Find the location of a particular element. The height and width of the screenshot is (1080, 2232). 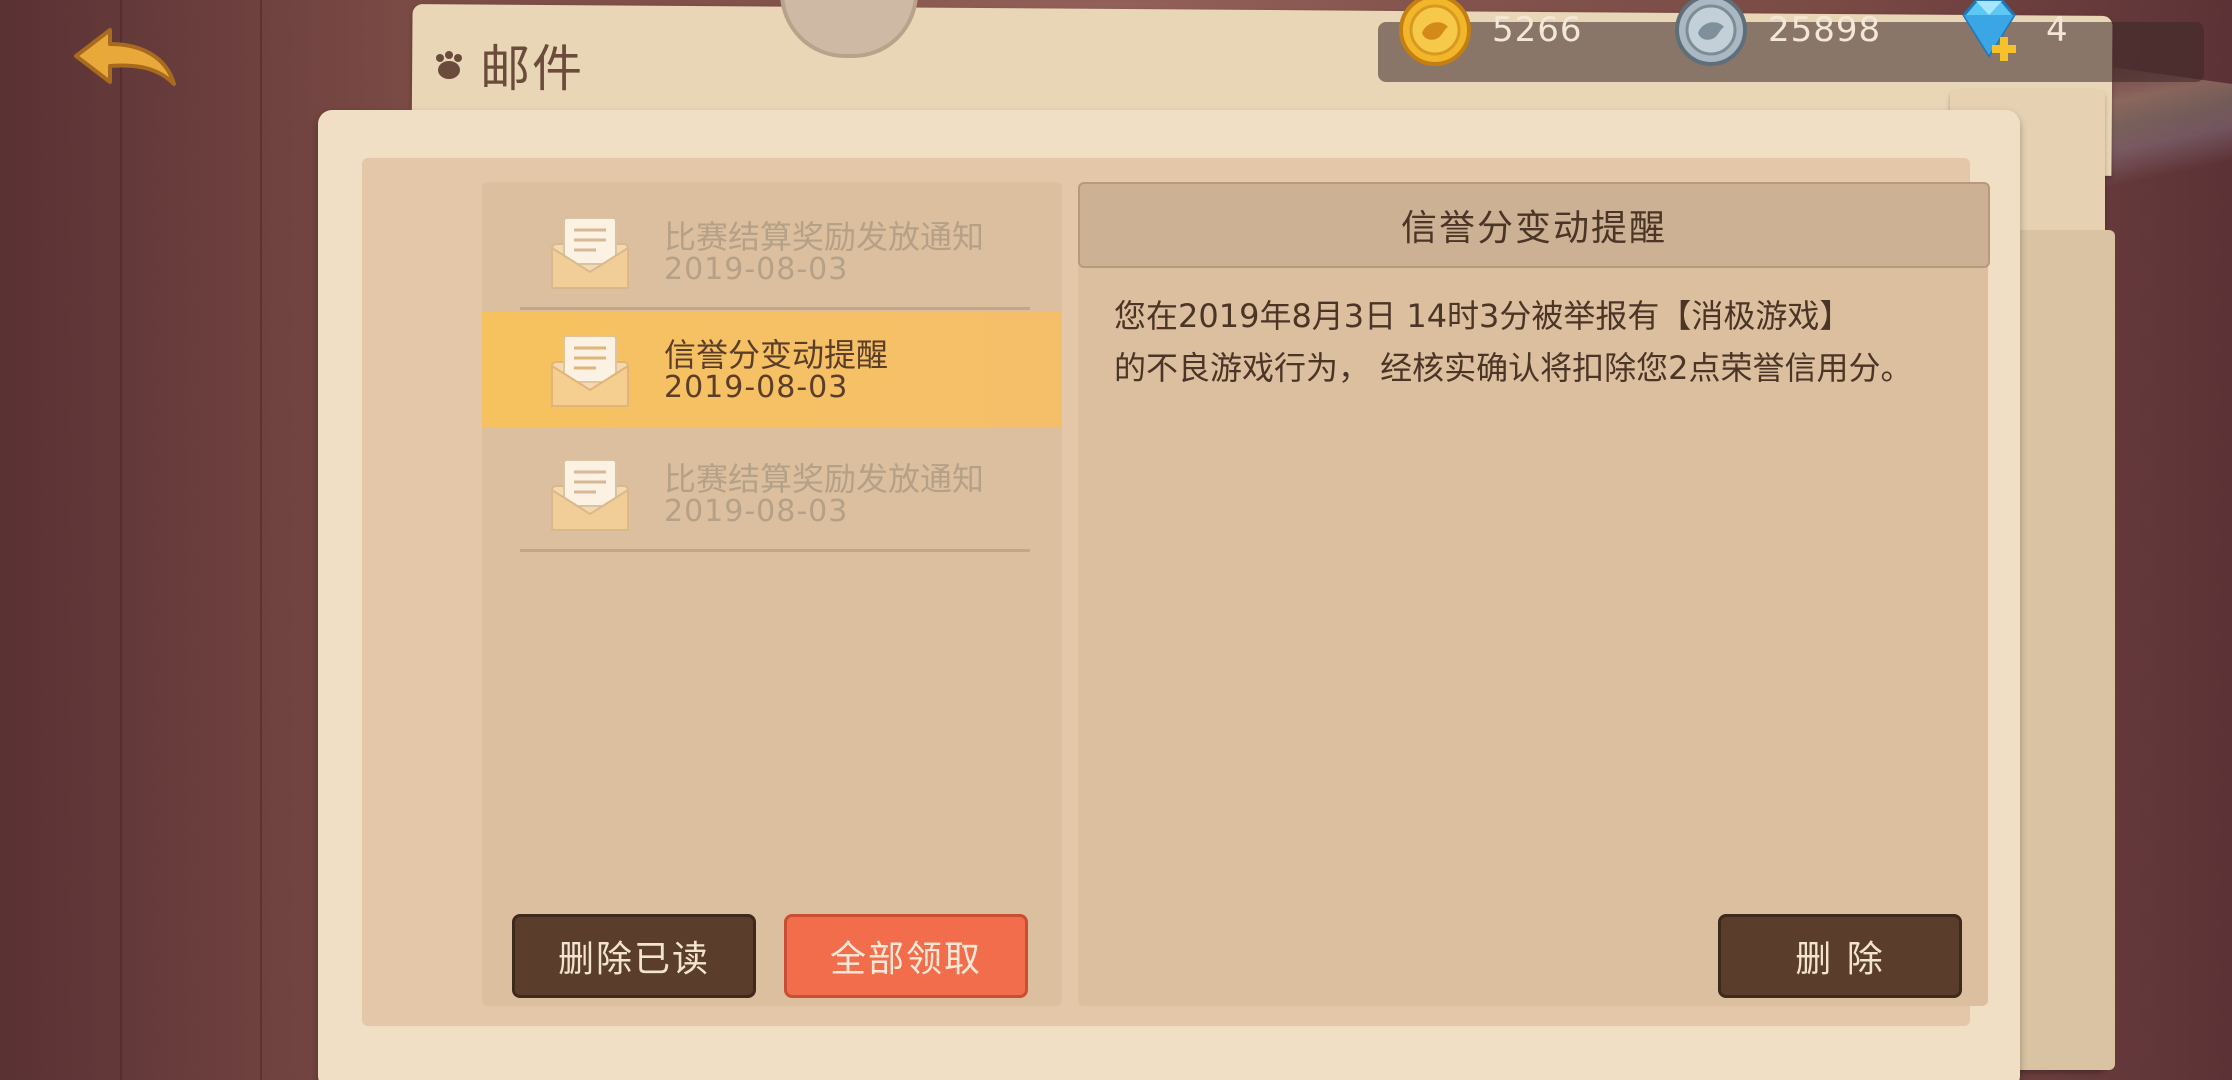

claim-all-button: 全部领取 is located at coordinates (906, 956).